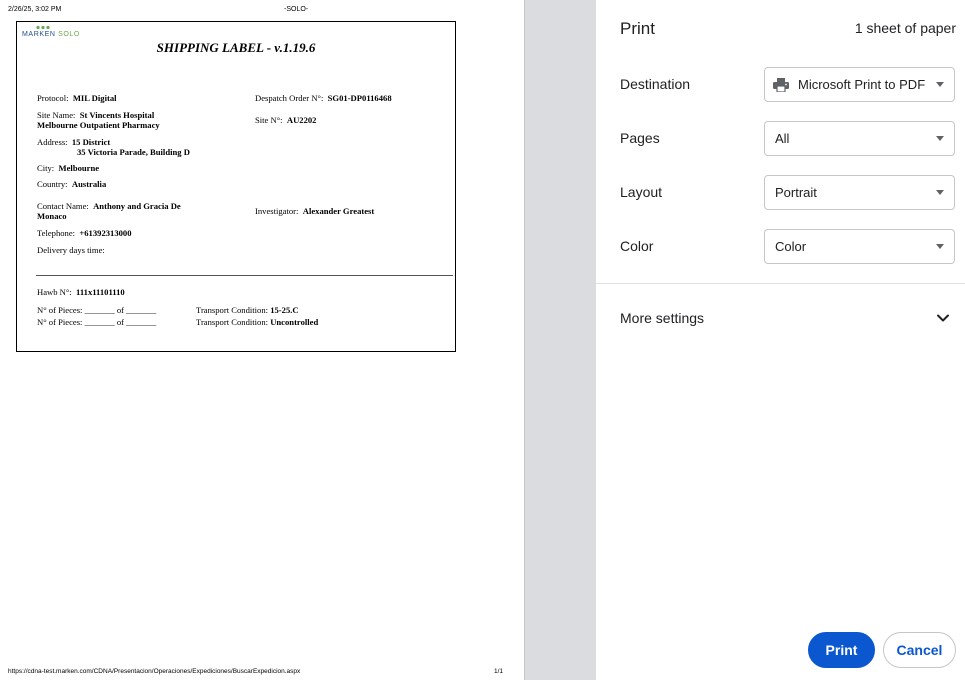 The image size is (965, 680). What do you see at coordinates (859, 192) in the screenshot?
I see `layout-select: Portrait` at bounding box center [859, 192].